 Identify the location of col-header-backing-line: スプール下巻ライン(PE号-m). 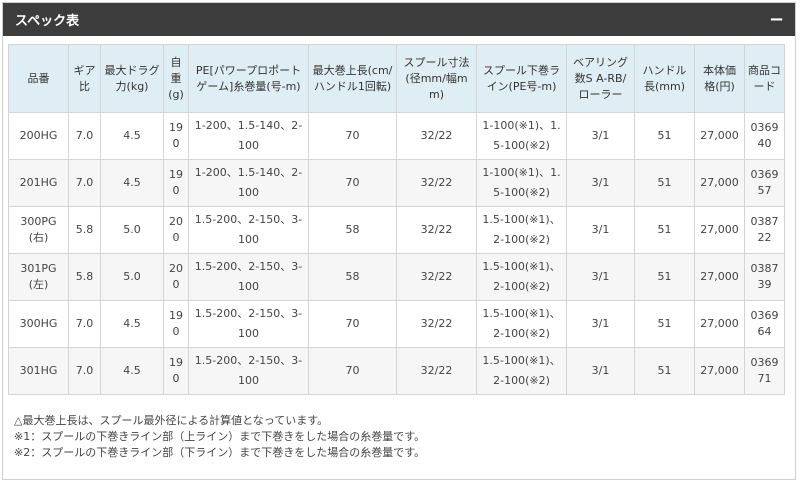
(521, 78).